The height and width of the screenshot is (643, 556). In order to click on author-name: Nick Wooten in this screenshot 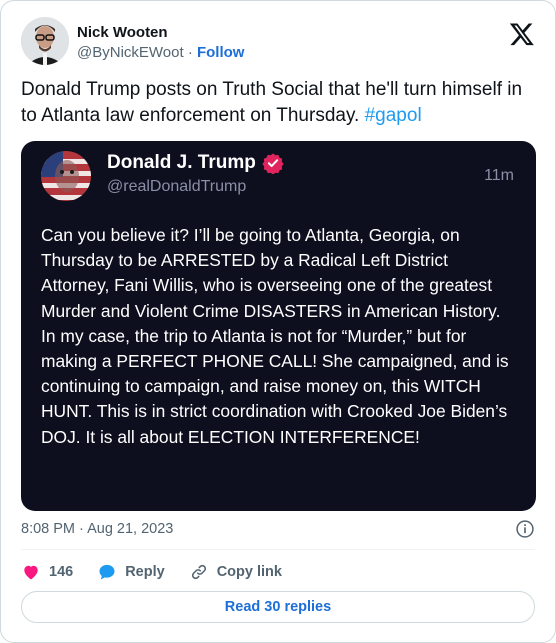, I will do `click(160, 33)`.